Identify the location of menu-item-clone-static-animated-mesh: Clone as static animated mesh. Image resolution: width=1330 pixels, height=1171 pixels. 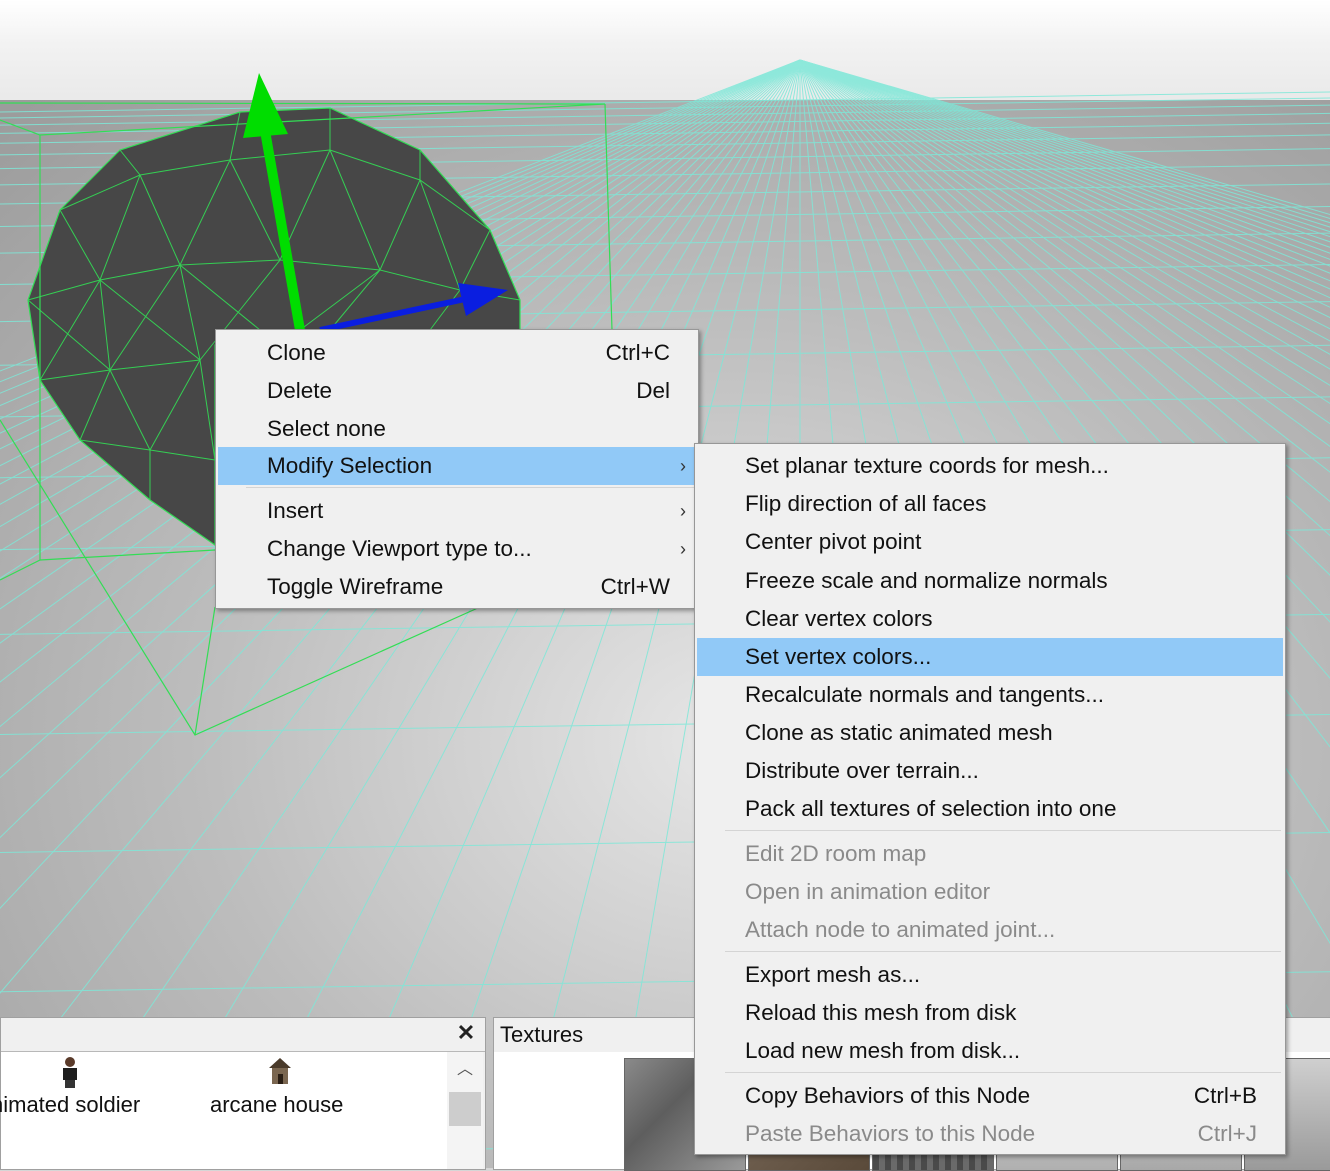
(990, 733).